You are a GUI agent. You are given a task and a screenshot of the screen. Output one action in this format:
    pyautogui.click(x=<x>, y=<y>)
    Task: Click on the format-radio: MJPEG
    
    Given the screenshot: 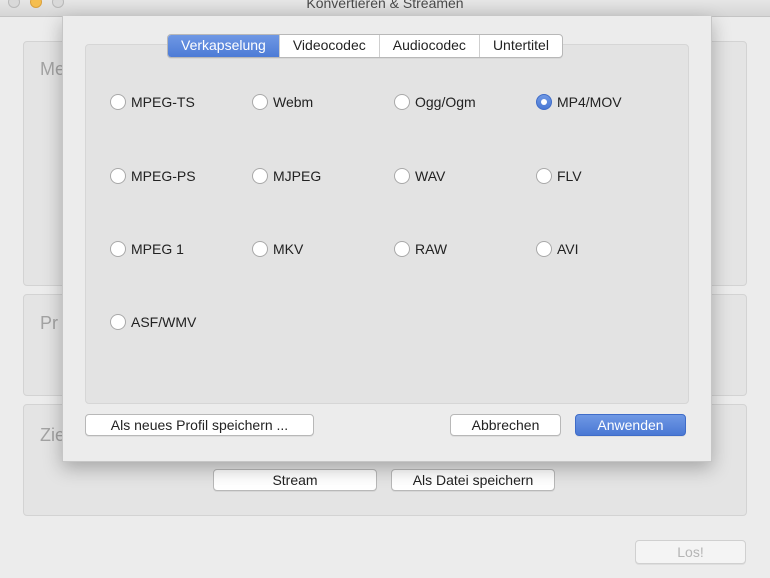 What is the action you would take?
    pyautogui.click(x=286, y=176)
    